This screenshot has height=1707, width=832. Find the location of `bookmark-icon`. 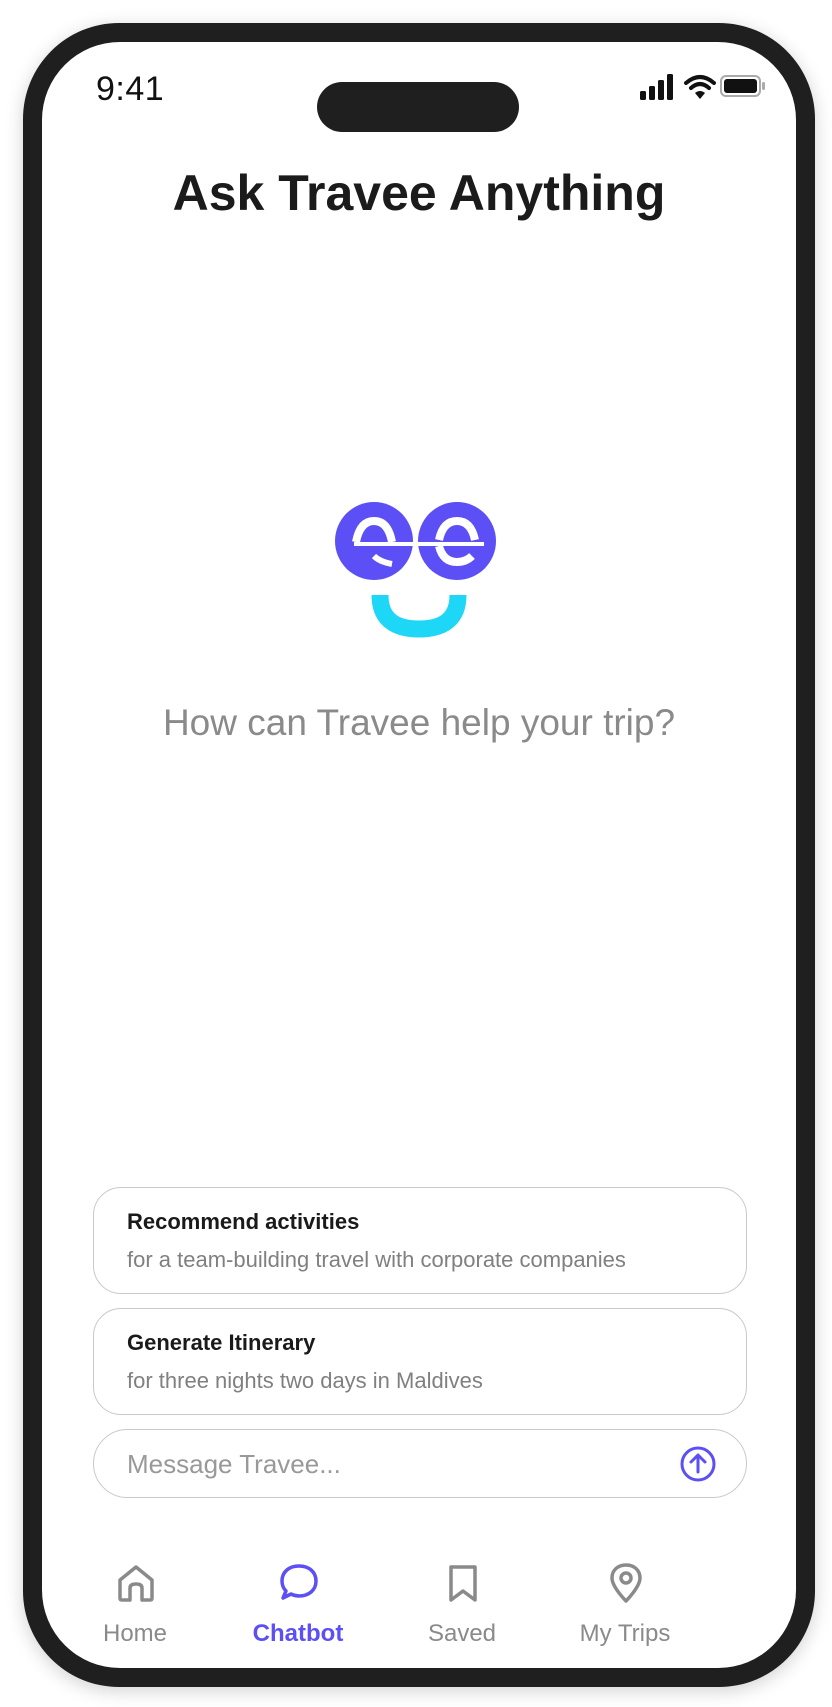

bookmark-icon is located at coordinates (463, 1583).